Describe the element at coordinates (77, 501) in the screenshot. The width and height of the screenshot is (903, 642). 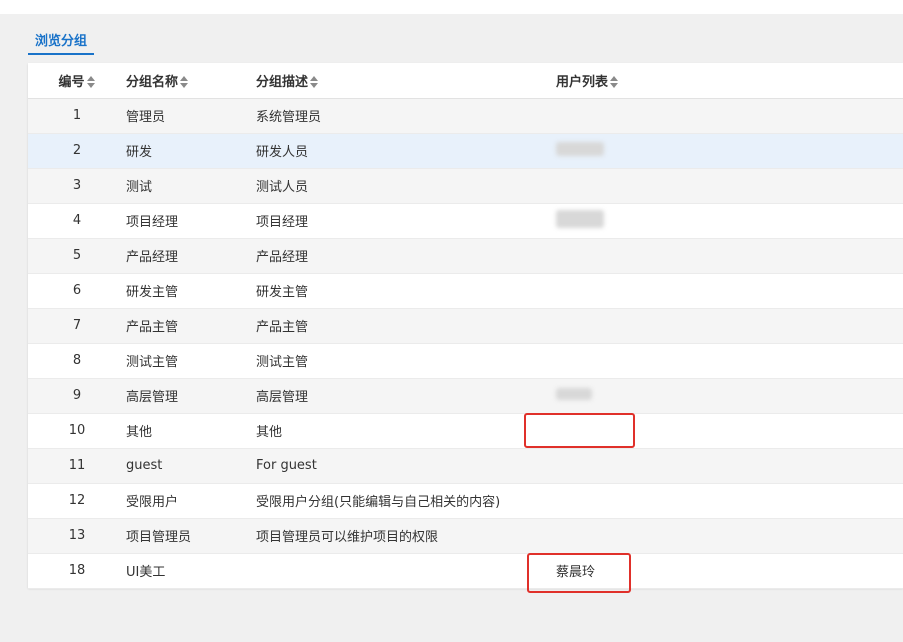
I see `cell-id: 12` at that location.